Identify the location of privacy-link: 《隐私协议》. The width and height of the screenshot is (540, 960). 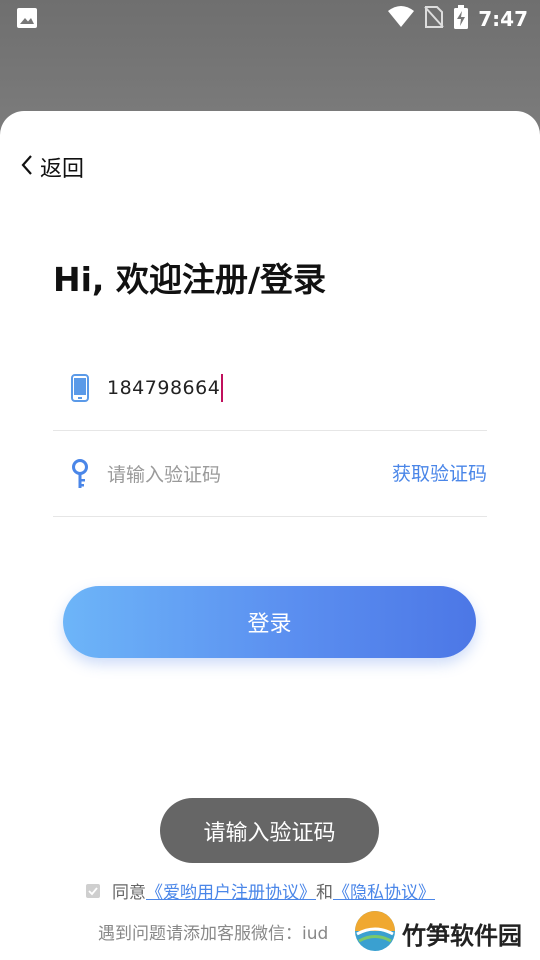
(384, 890).